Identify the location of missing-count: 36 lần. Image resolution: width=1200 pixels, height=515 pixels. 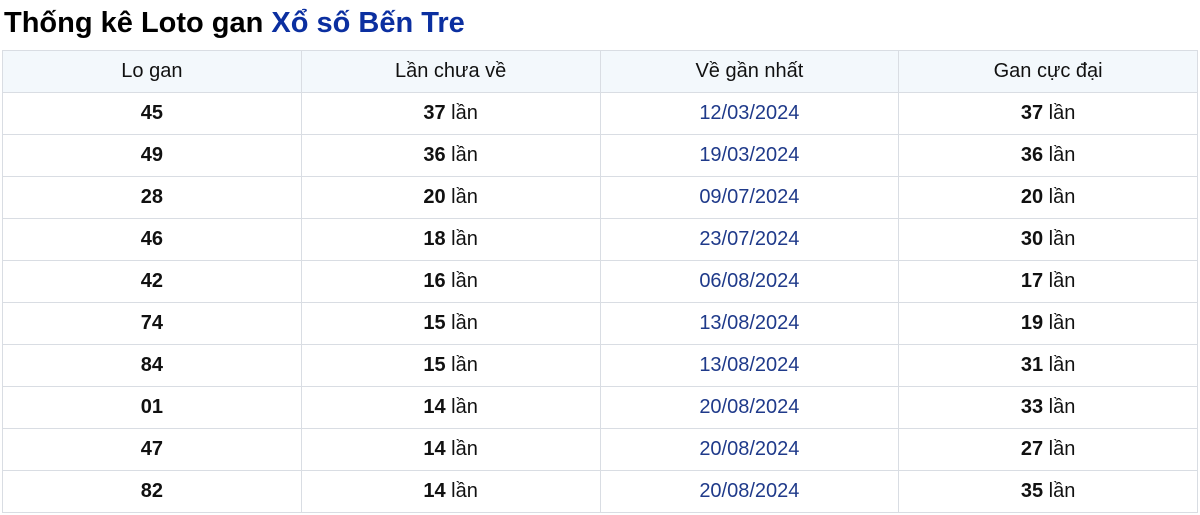
(450, 155).